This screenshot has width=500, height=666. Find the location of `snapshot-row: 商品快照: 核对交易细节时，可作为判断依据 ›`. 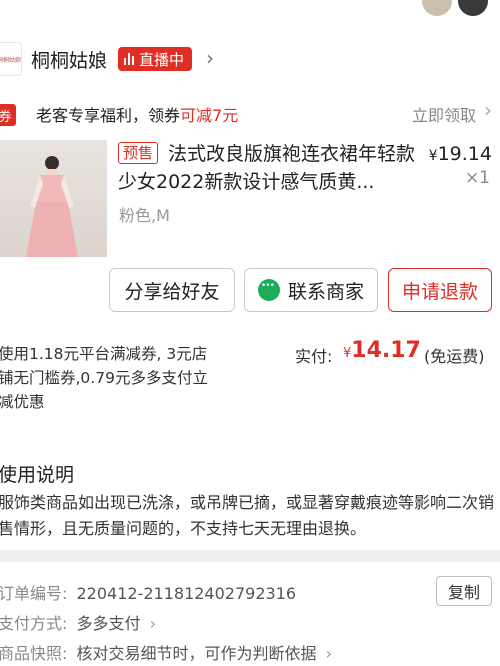

snapshot-row: 商品快照: 核对交易细节时，可作为判断依据 › is located at coordinates (166, 652).